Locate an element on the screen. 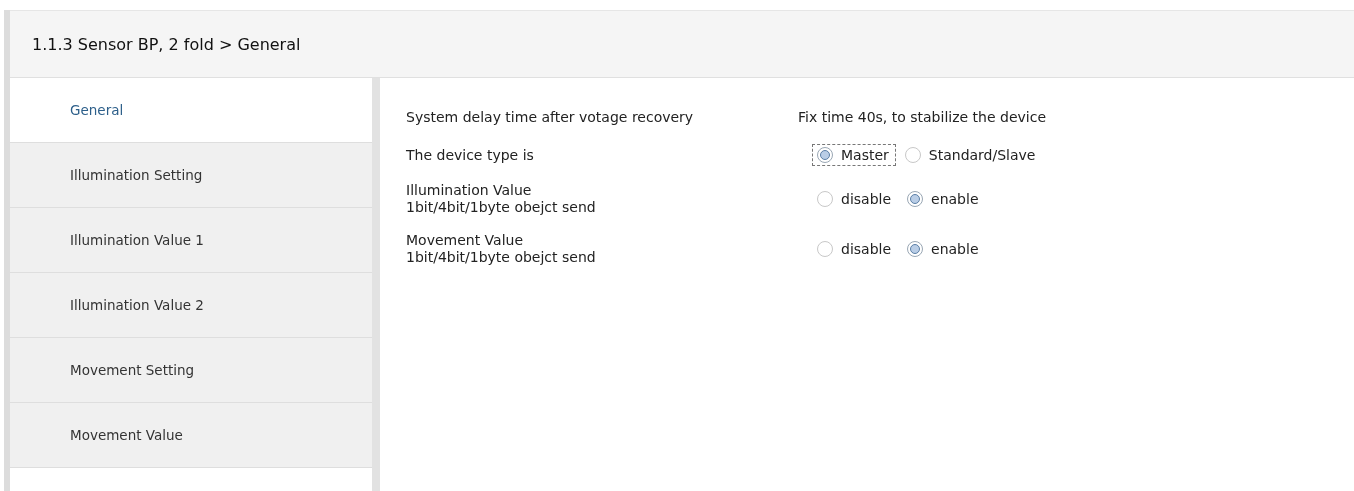 Image resolution: width=1354 pixels, height=491 pixels. sidebar-item: Illumination Setting is located at coordinates (191, 175).